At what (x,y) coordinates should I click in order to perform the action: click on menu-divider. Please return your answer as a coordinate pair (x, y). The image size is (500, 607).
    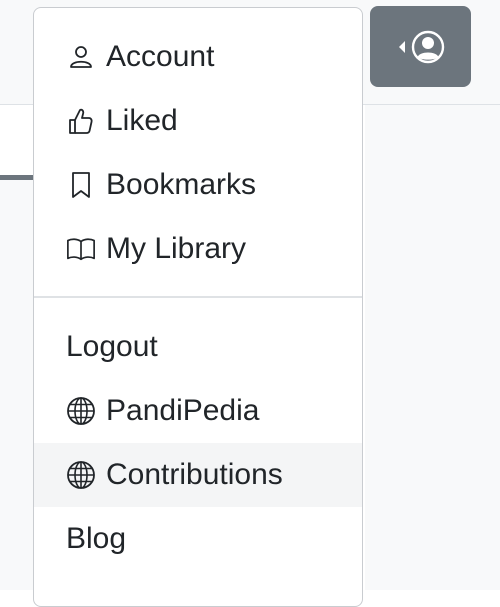
    Looking at the image, I should click on (198, 297).